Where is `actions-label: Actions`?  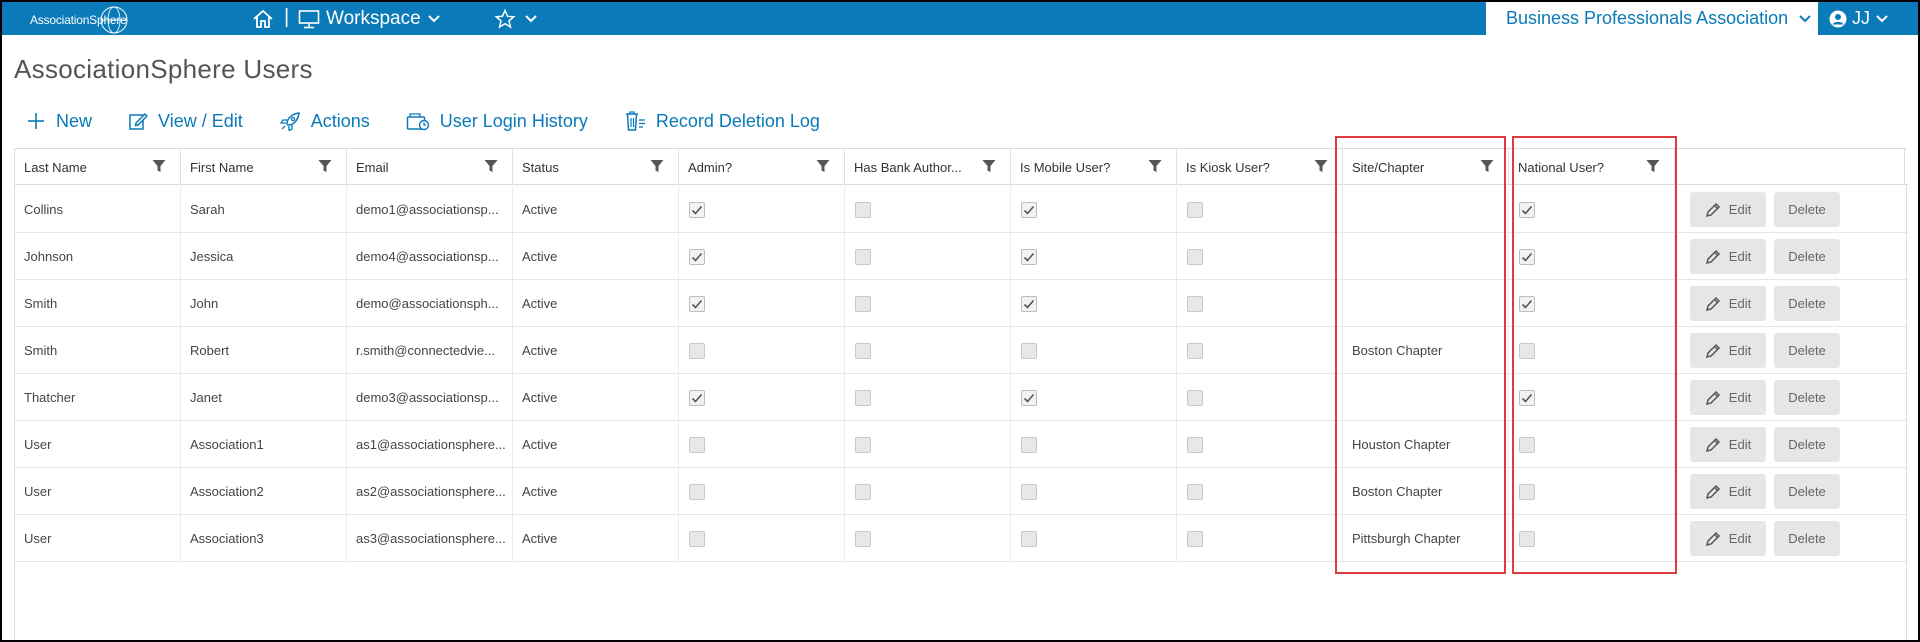 actions-label: Actions is located at coordinates (340, 120).